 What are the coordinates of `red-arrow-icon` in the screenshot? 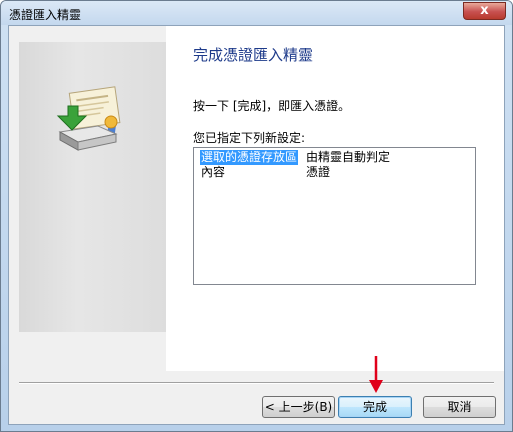 It's located at (376, 374).